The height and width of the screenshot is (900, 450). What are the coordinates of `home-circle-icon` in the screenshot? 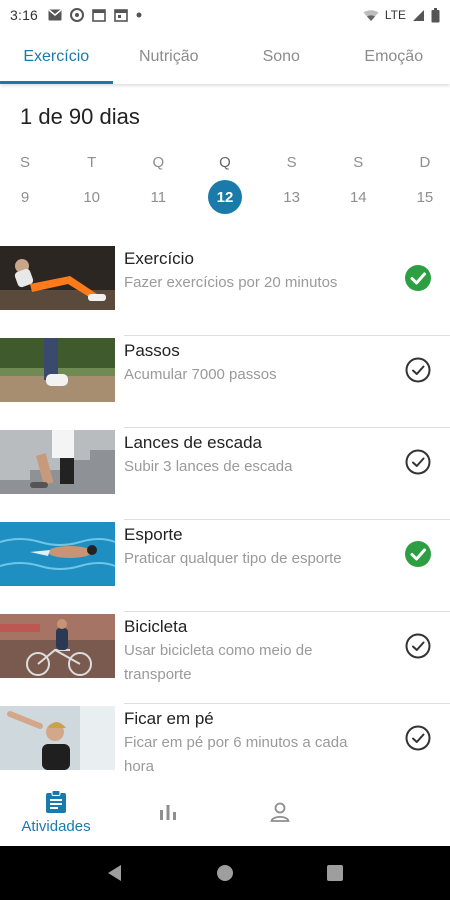 It's located at (225, 873).